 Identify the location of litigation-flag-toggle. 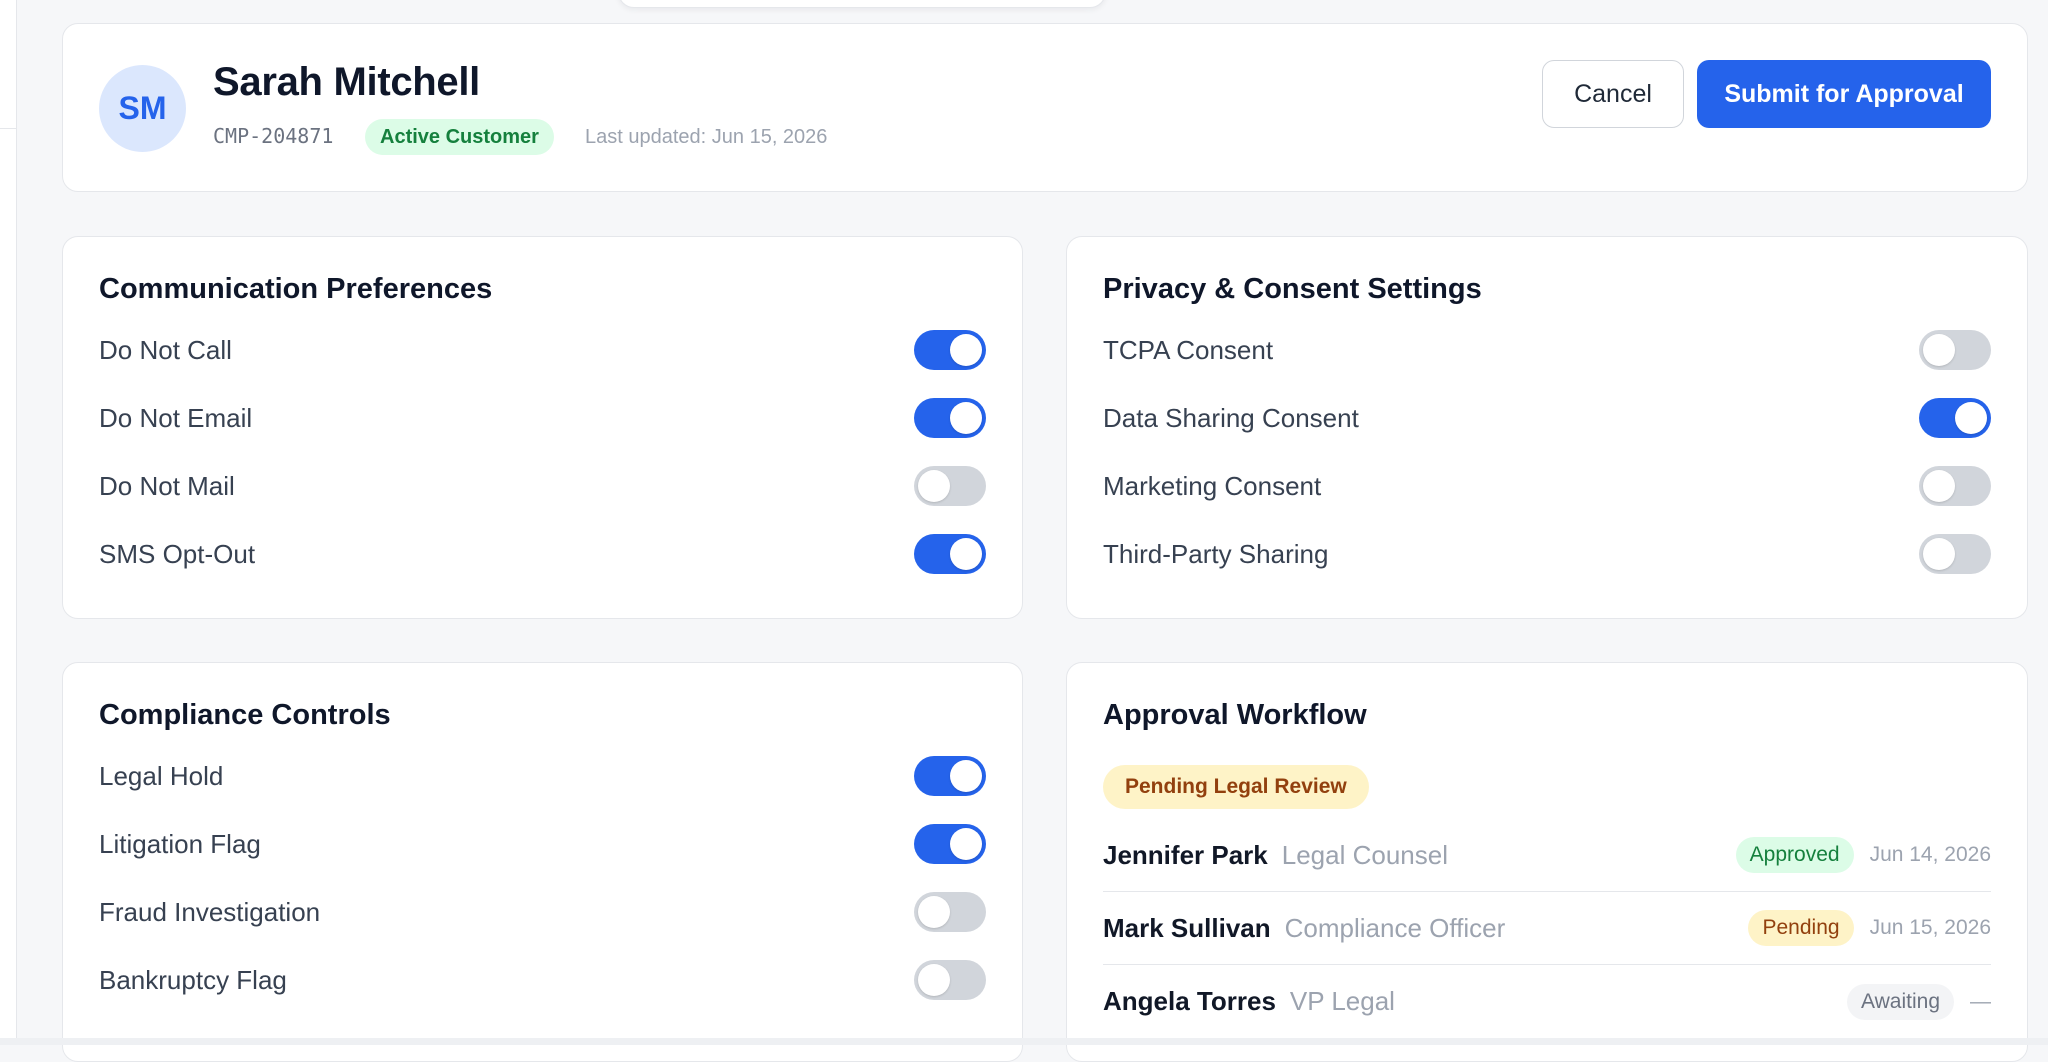
(950, 844).